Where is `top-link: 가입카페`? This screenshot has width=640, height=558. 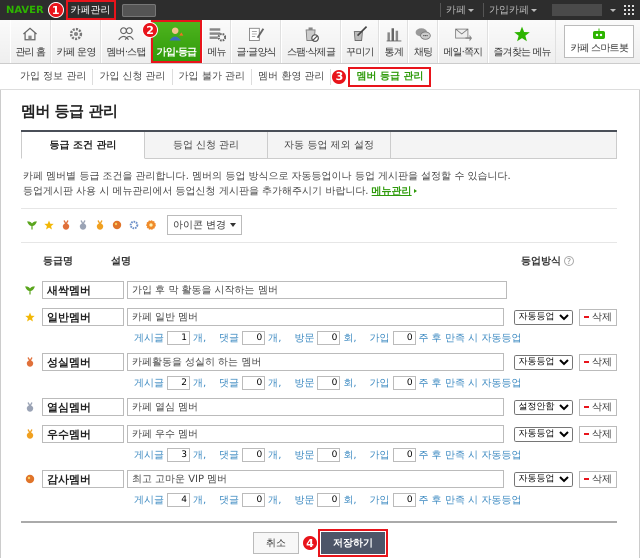
top-link: 가입카페 is located at coordinates (512, 10).